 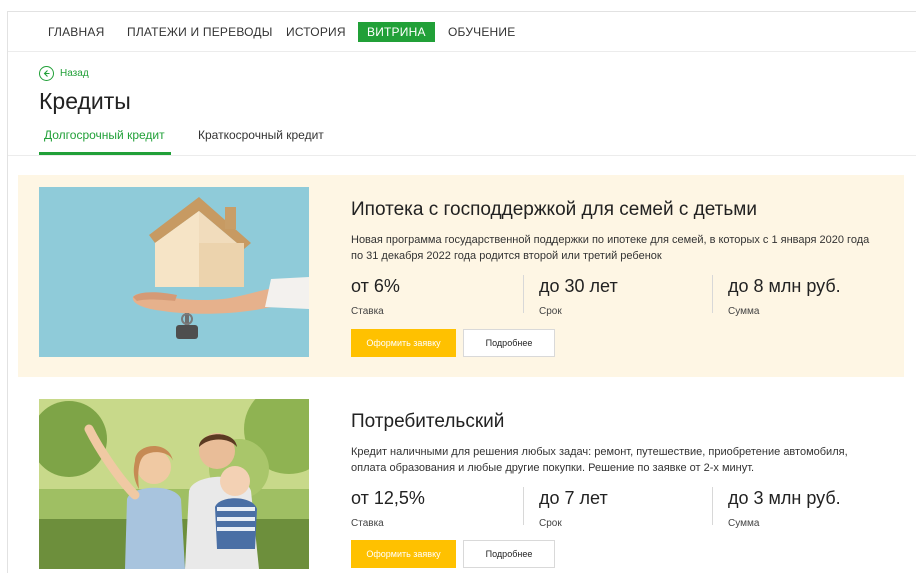 What do you see at coordinates (375, 286) in the screenshot?
I see `stat-value: от 6%` at bounding box center [375, 286].